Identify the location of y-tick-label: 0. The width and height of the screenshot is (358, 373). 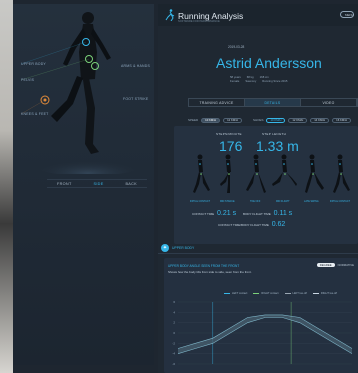
(174, 333).